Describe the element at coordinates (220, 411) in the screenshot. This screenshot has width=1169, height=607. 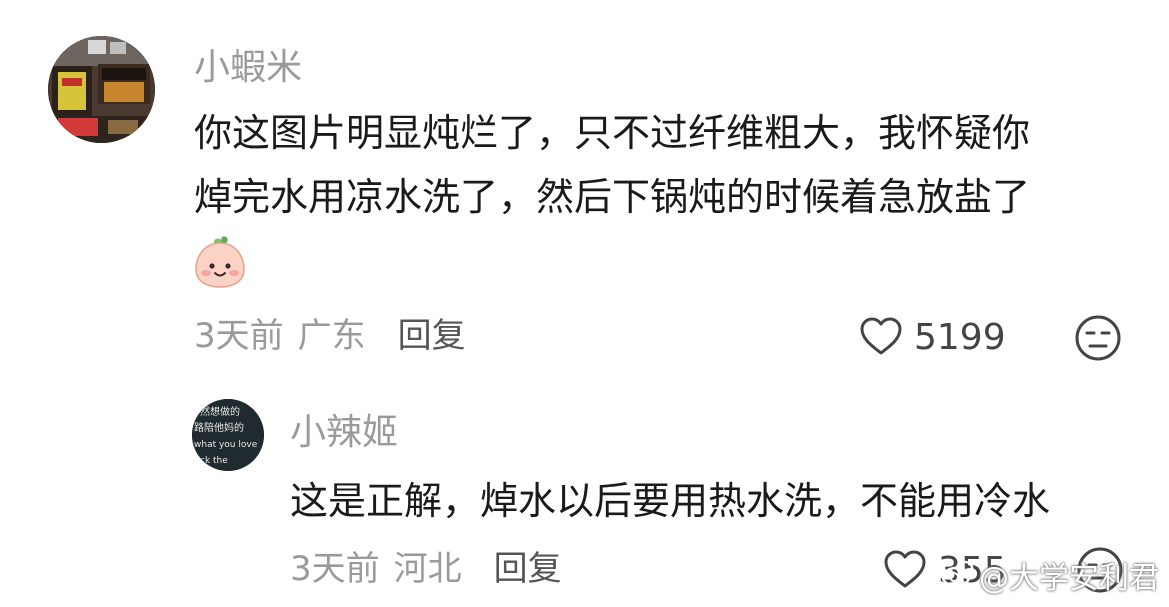
I see `avatar-text: 然想做的` at that location.